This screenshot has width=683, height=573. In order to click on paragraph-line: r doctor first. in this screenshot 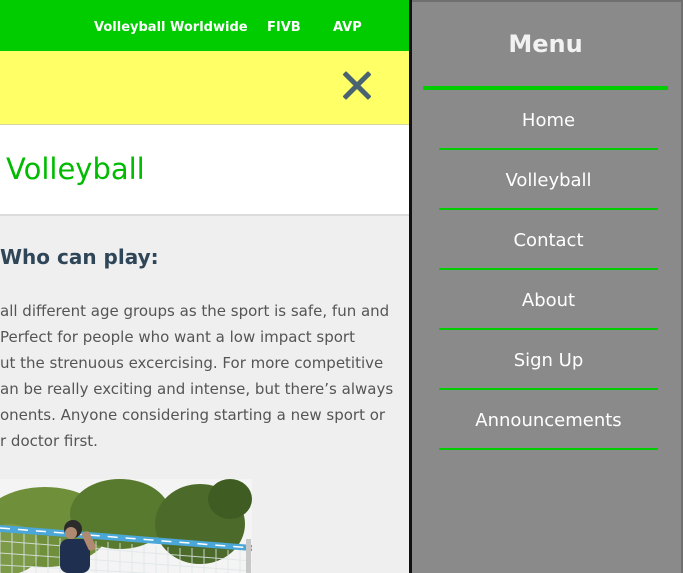, I will do `click(49, 441)`.